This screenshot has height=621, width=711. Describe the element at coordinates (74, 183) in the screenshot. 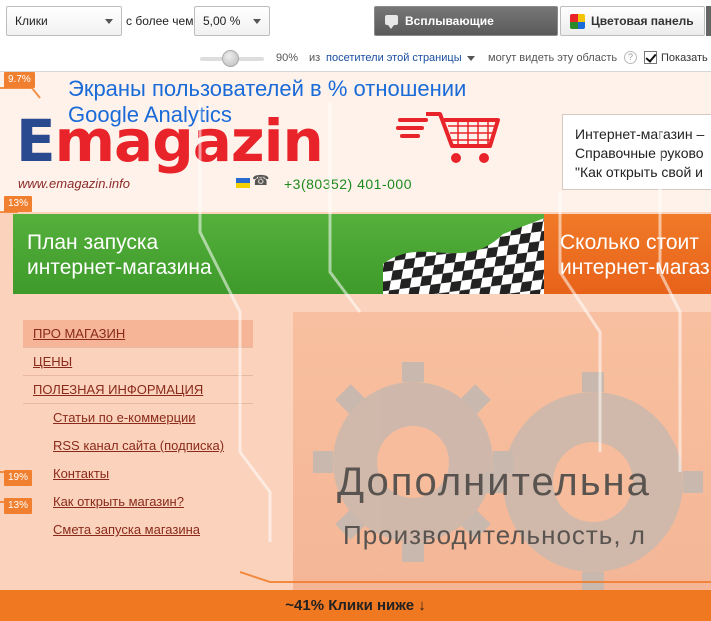

I see `site-url: www.emagazin.info` at that location.